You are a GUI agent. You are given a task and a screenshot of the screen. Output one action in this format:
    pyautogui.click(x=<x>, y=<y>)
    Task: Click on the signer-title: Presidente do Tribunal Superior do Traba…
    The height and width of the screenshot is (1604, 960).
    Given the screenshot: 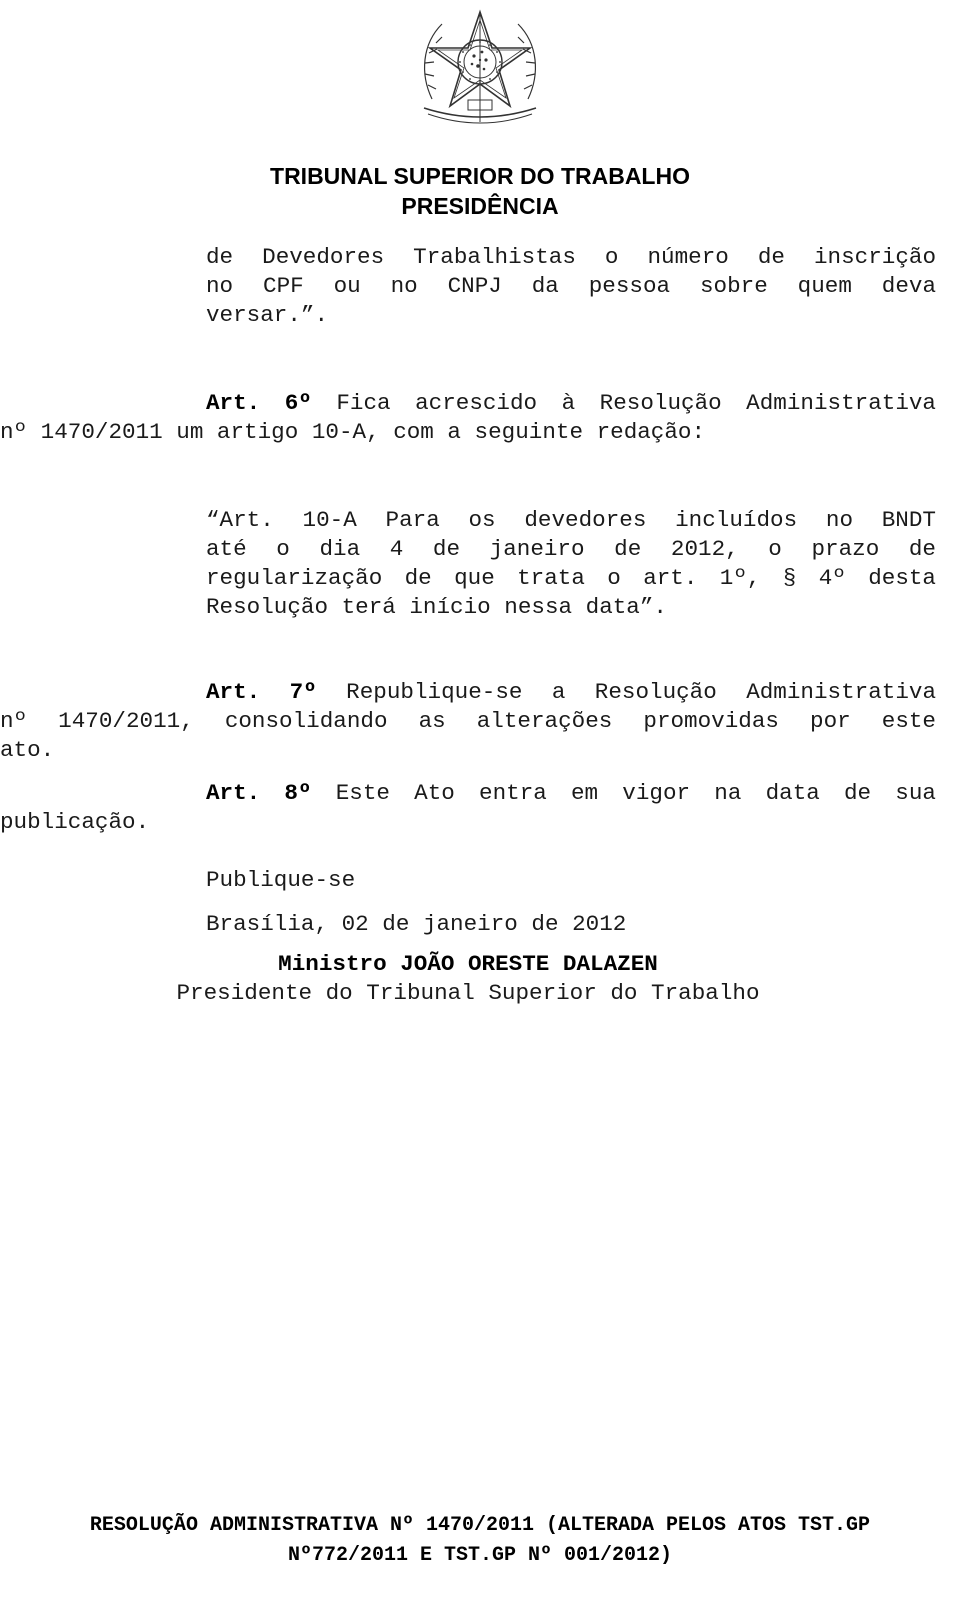 What is the action you would take?
    pyautogui.click(x=468, y=993)
    